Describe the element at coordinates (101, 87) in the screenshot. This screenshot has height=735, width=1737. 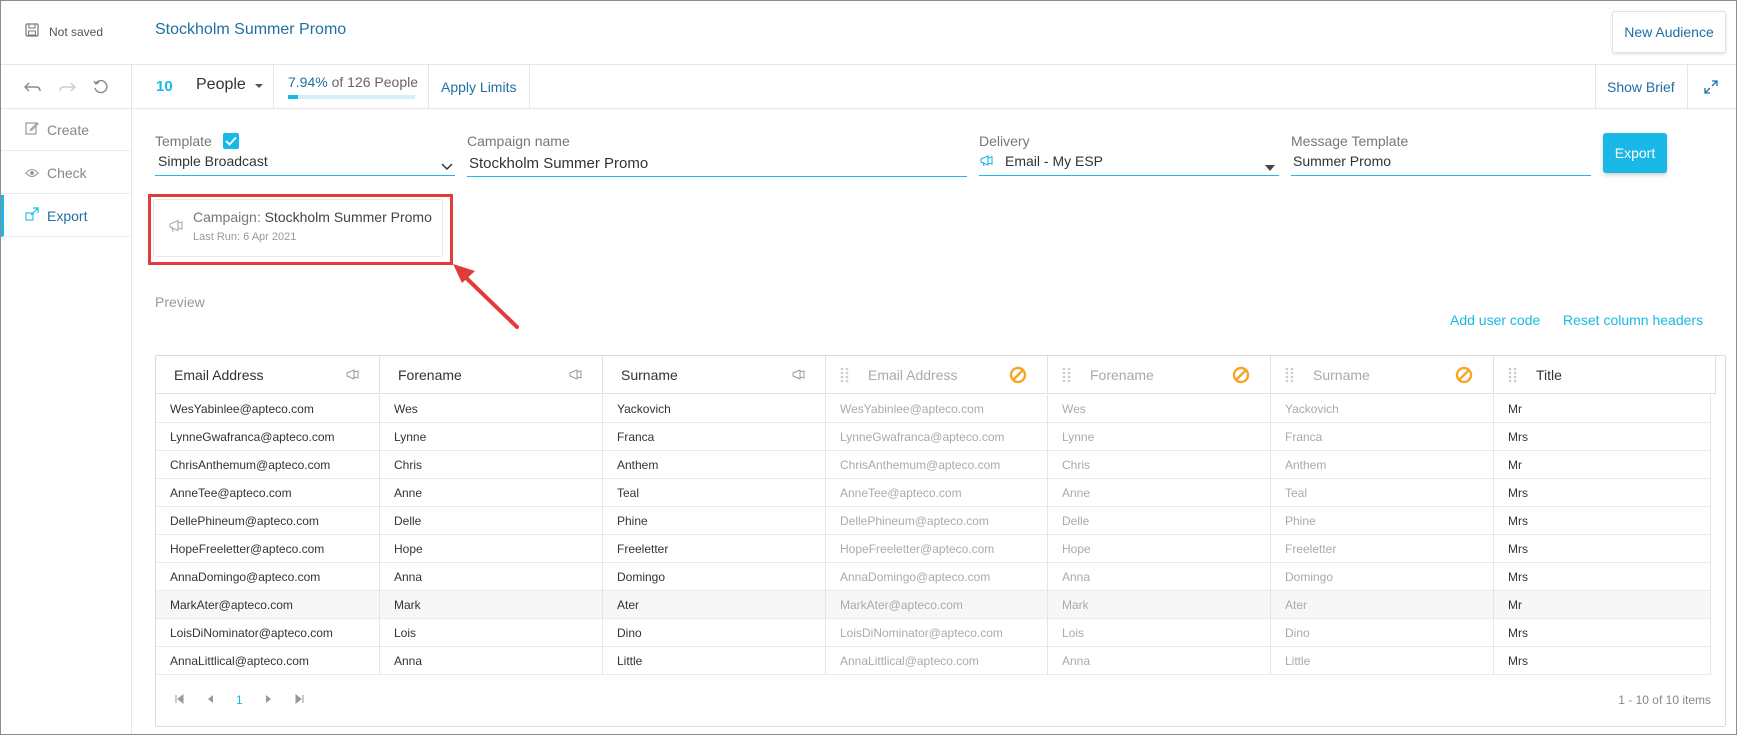
I see `reset-icon` at that location.